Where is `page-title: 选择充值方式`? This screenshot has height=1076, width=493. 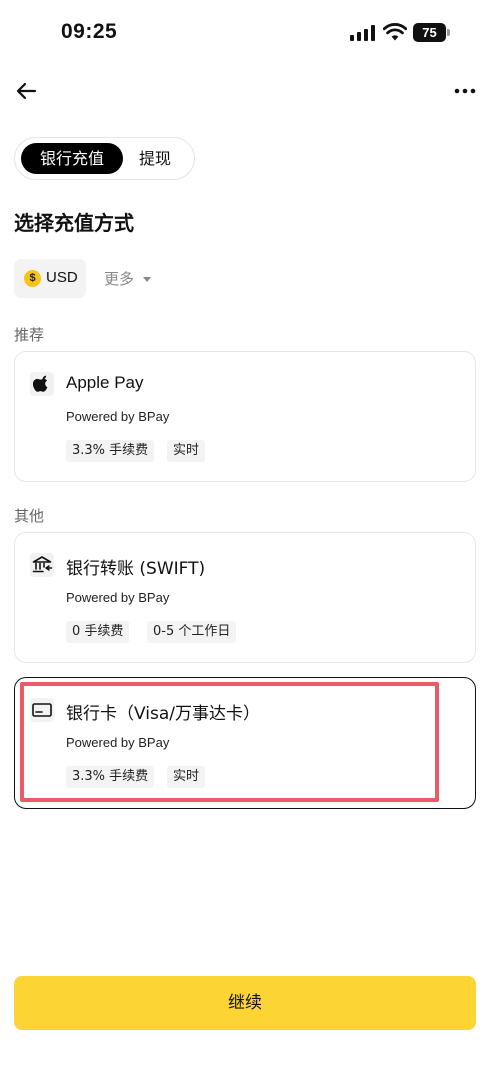 page-title: 选择充值方式 is located at coordinates (74, 223).